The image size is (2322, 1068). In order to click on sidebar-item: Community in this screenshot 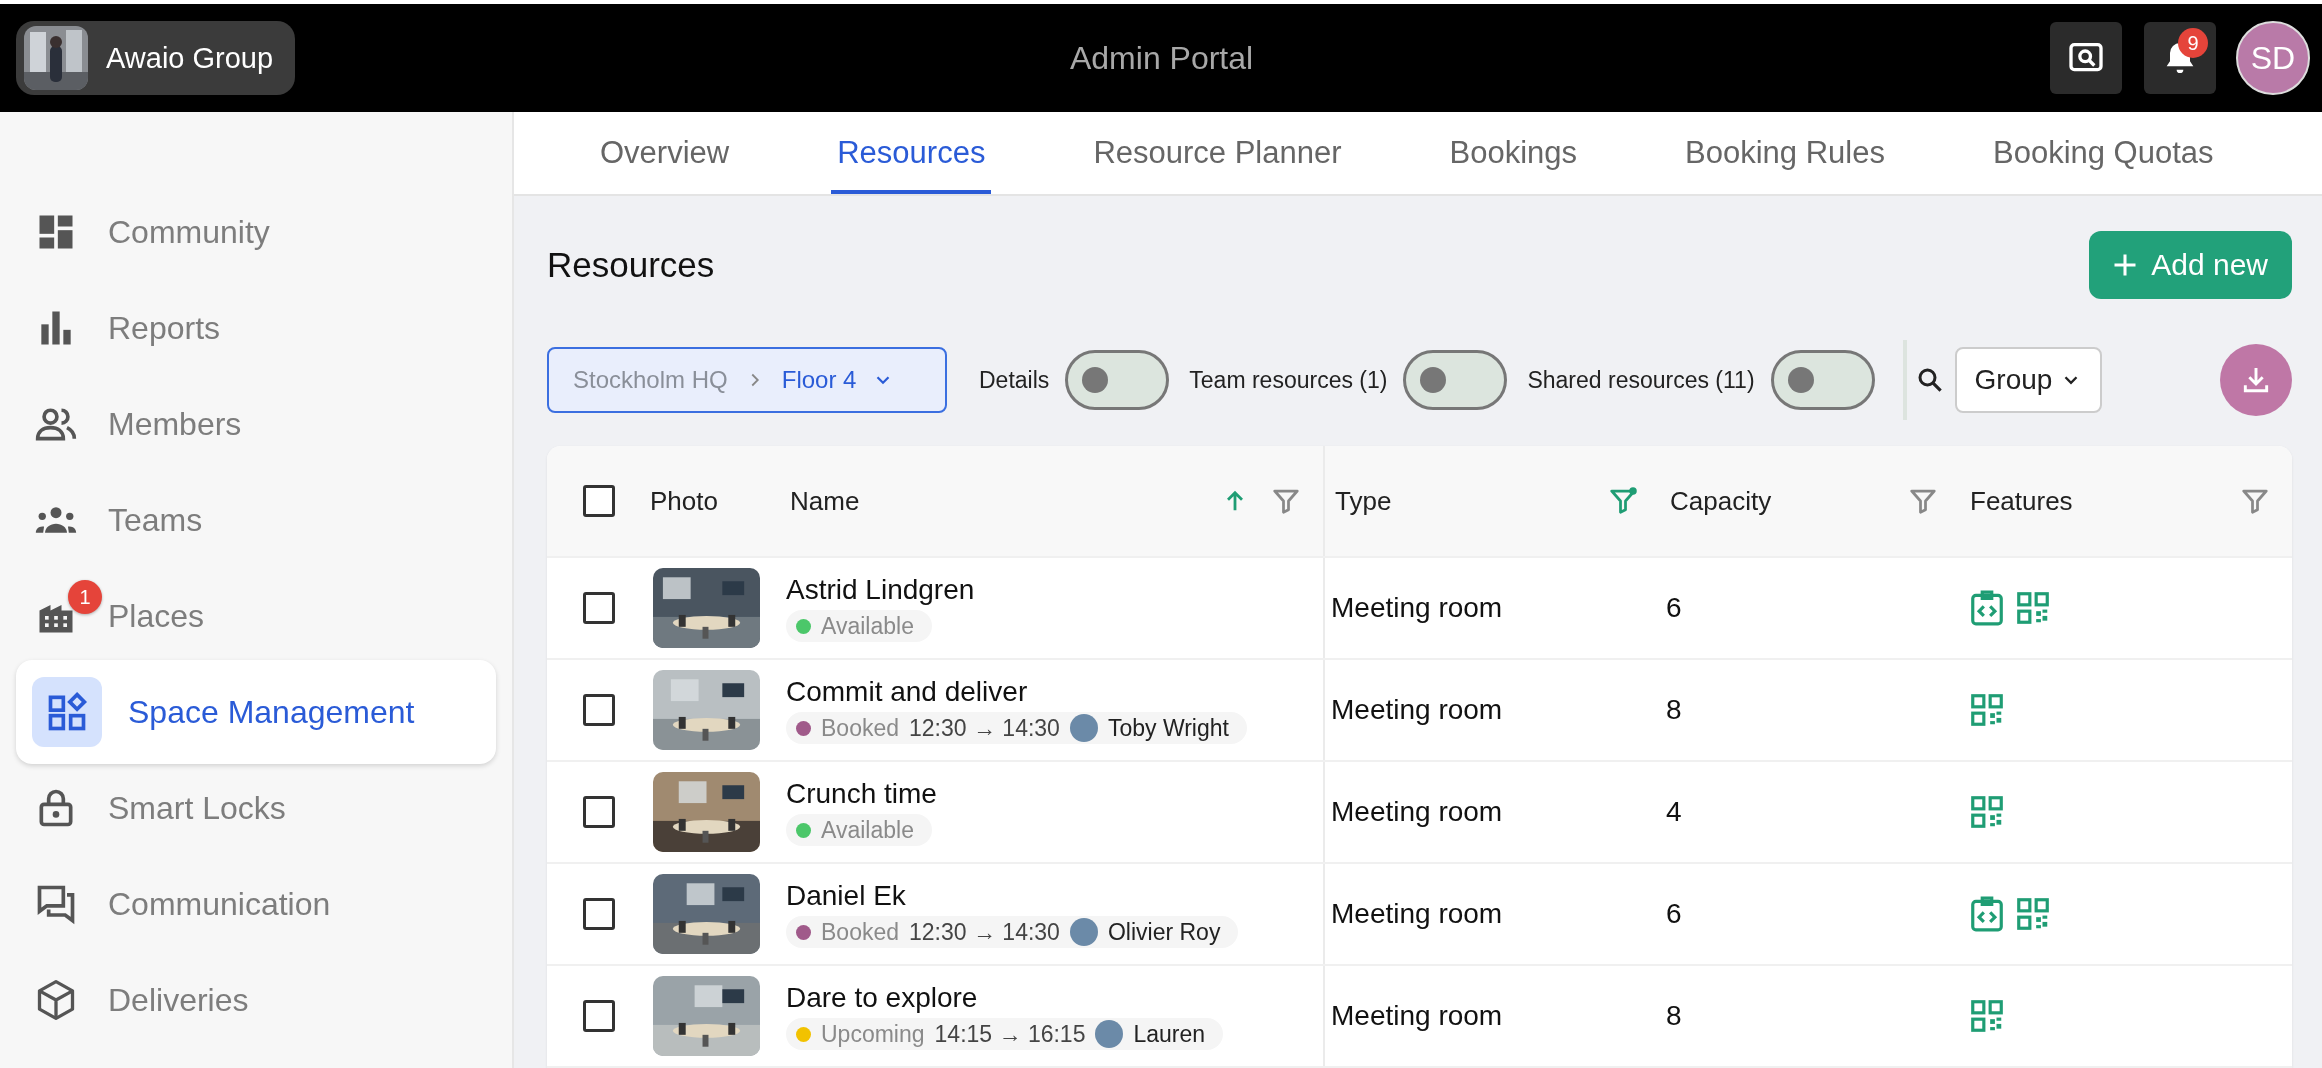, I will do `click(256, 232)`.